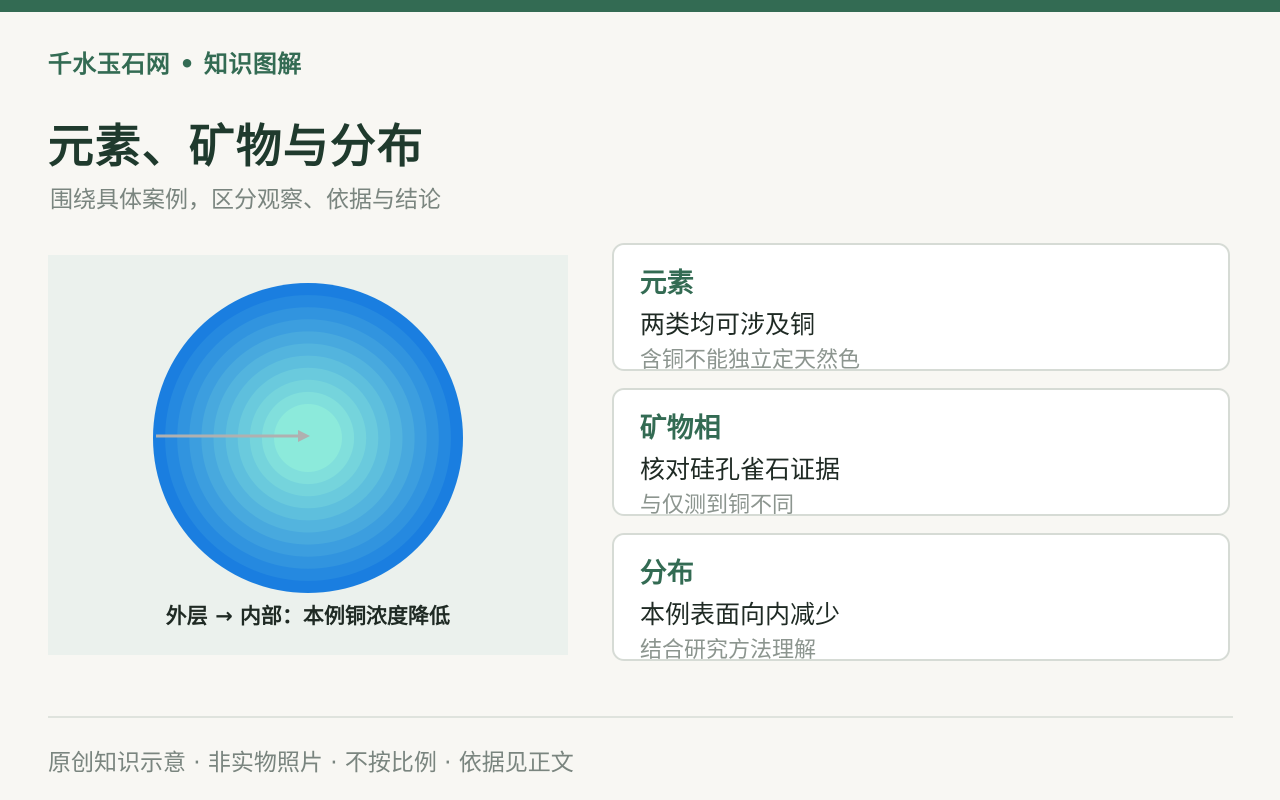  Describe the element at coordinates (175, 64) in the screenshot. I see `site-brand: 千水玉石网 • 知识图解` at that location.